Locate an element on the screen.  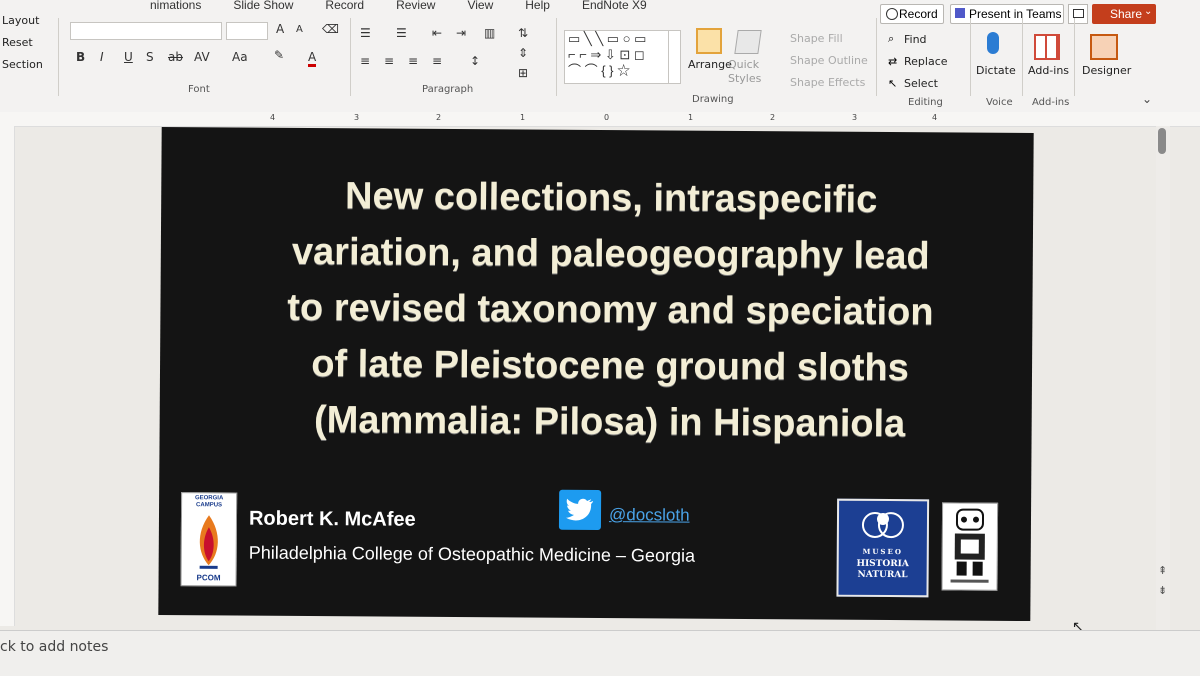
font-size-select is located at coordinates (247, 31).